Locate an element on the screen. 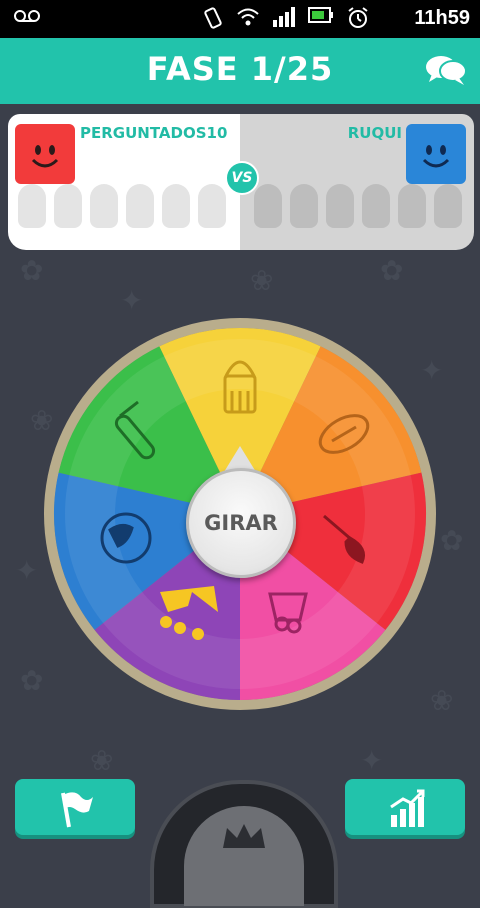  crown-icon is located at coordinates (244, 836).